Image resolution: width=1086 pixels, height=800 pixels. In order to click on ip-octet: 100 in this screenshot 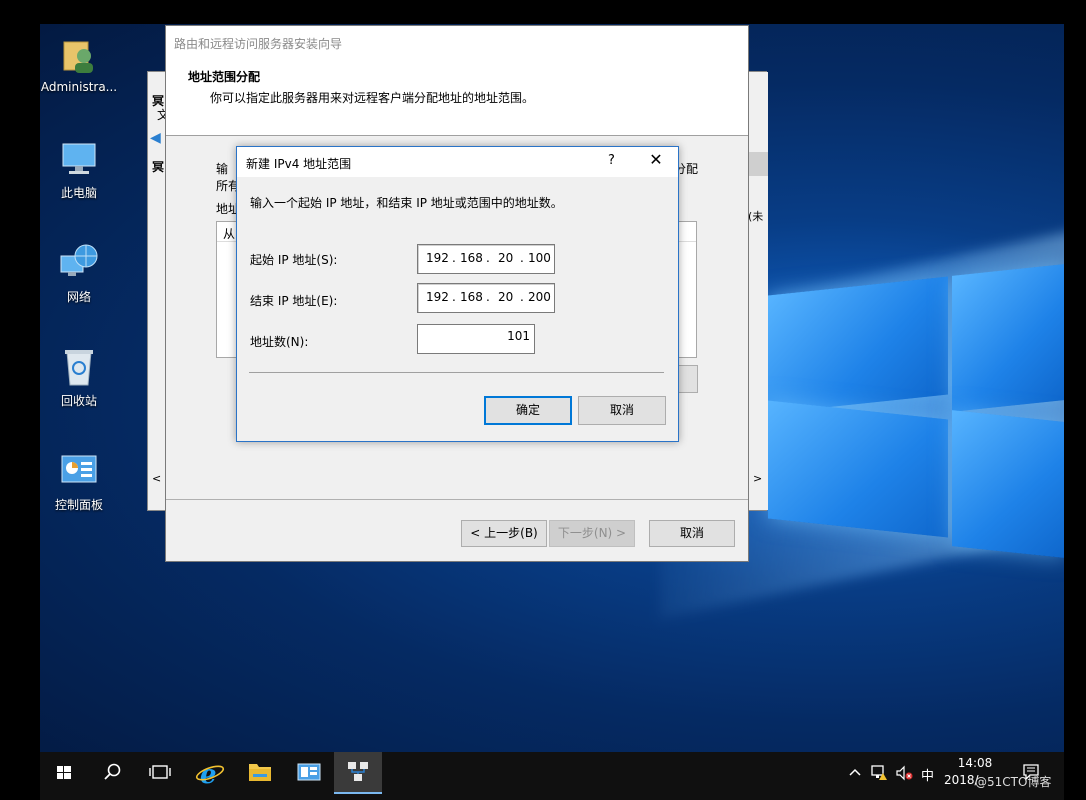, I will do `click(539, 258)`.